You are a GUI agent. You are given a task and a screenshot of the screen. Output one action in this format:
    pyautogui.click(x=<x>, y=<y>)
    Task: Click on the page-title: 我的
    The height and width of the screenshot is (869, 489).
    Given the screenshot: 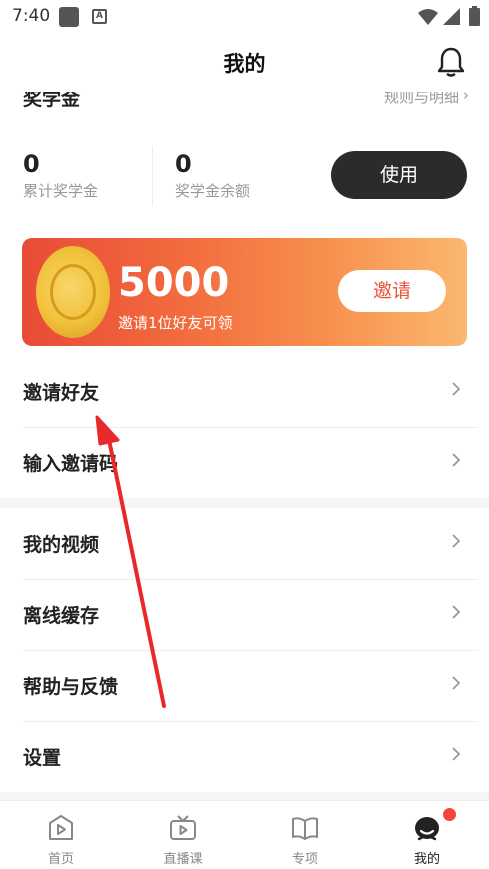 What is the action you would take?
    pyautogui.click(x=244, y=64)
    